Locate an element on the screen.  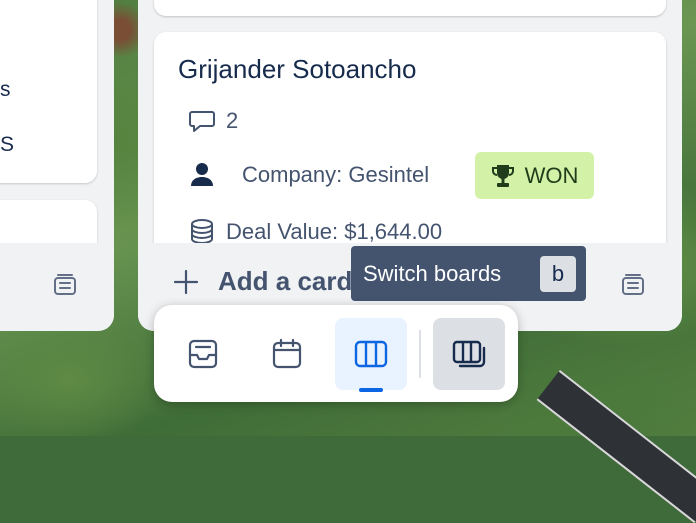
plus-icon is located at coordinates (186, 281).